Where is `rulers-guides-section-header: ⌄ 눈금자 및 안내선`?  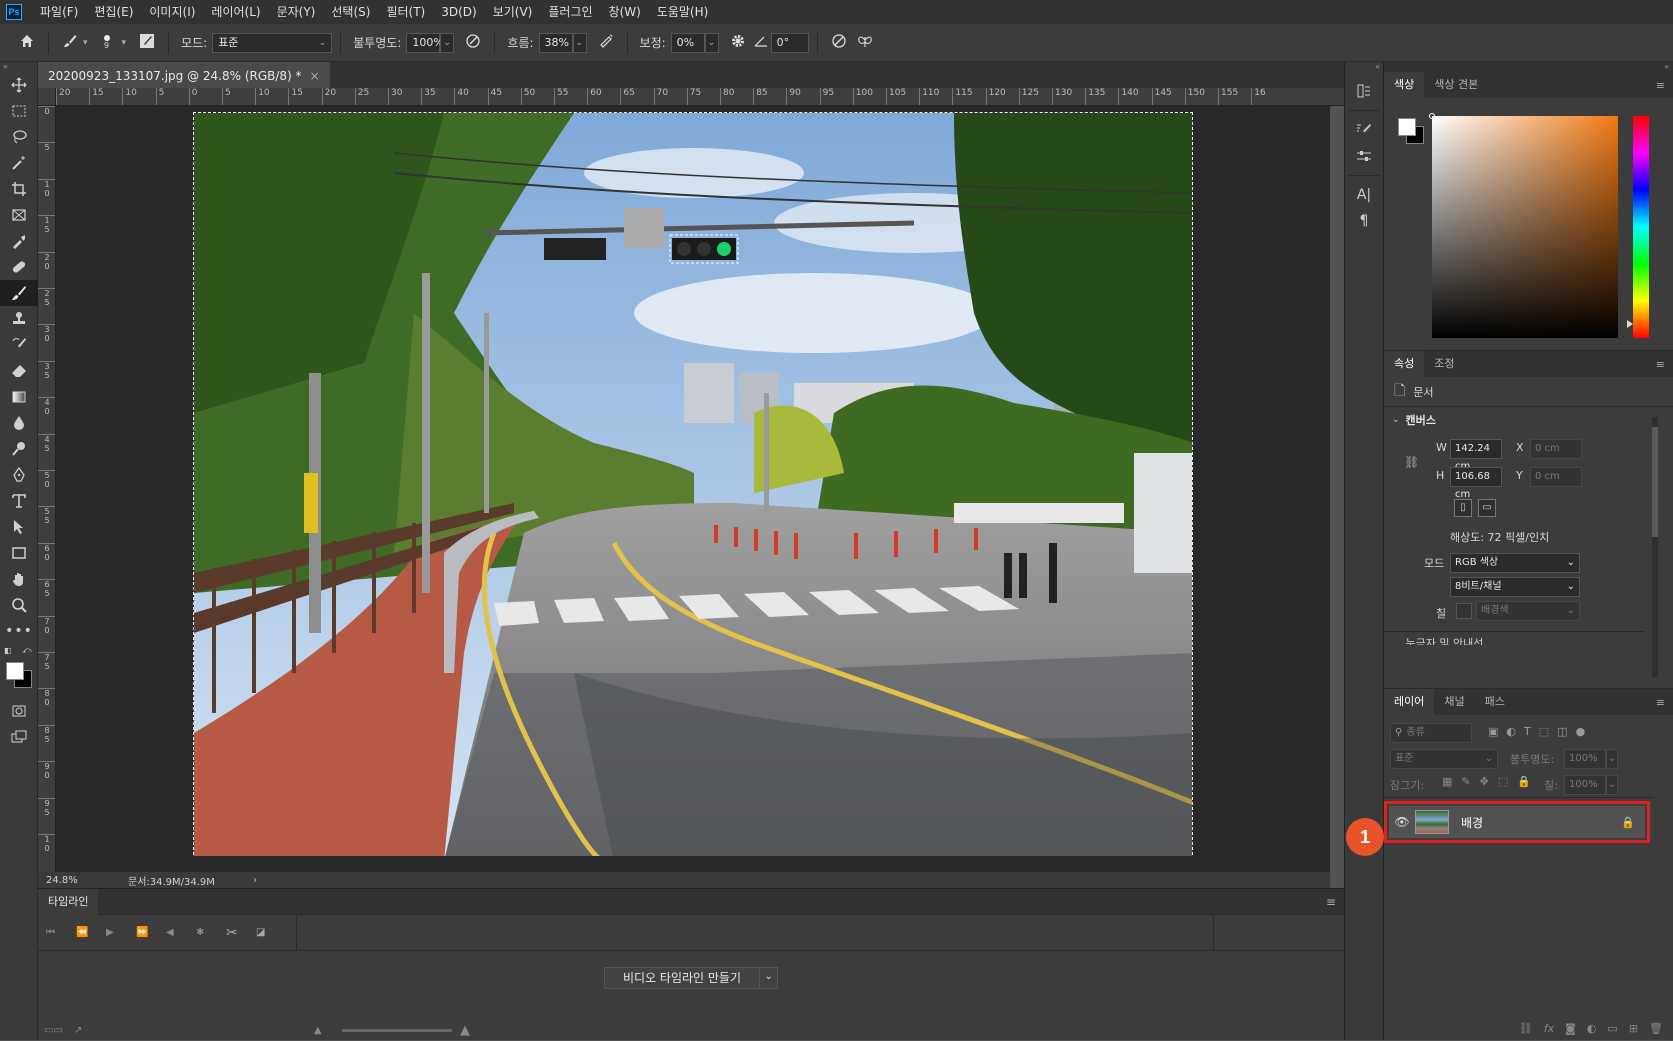
rulers-guides-section-header: ⌄ 눈금자 및 안내선 is located at coordinates (1437, 641).